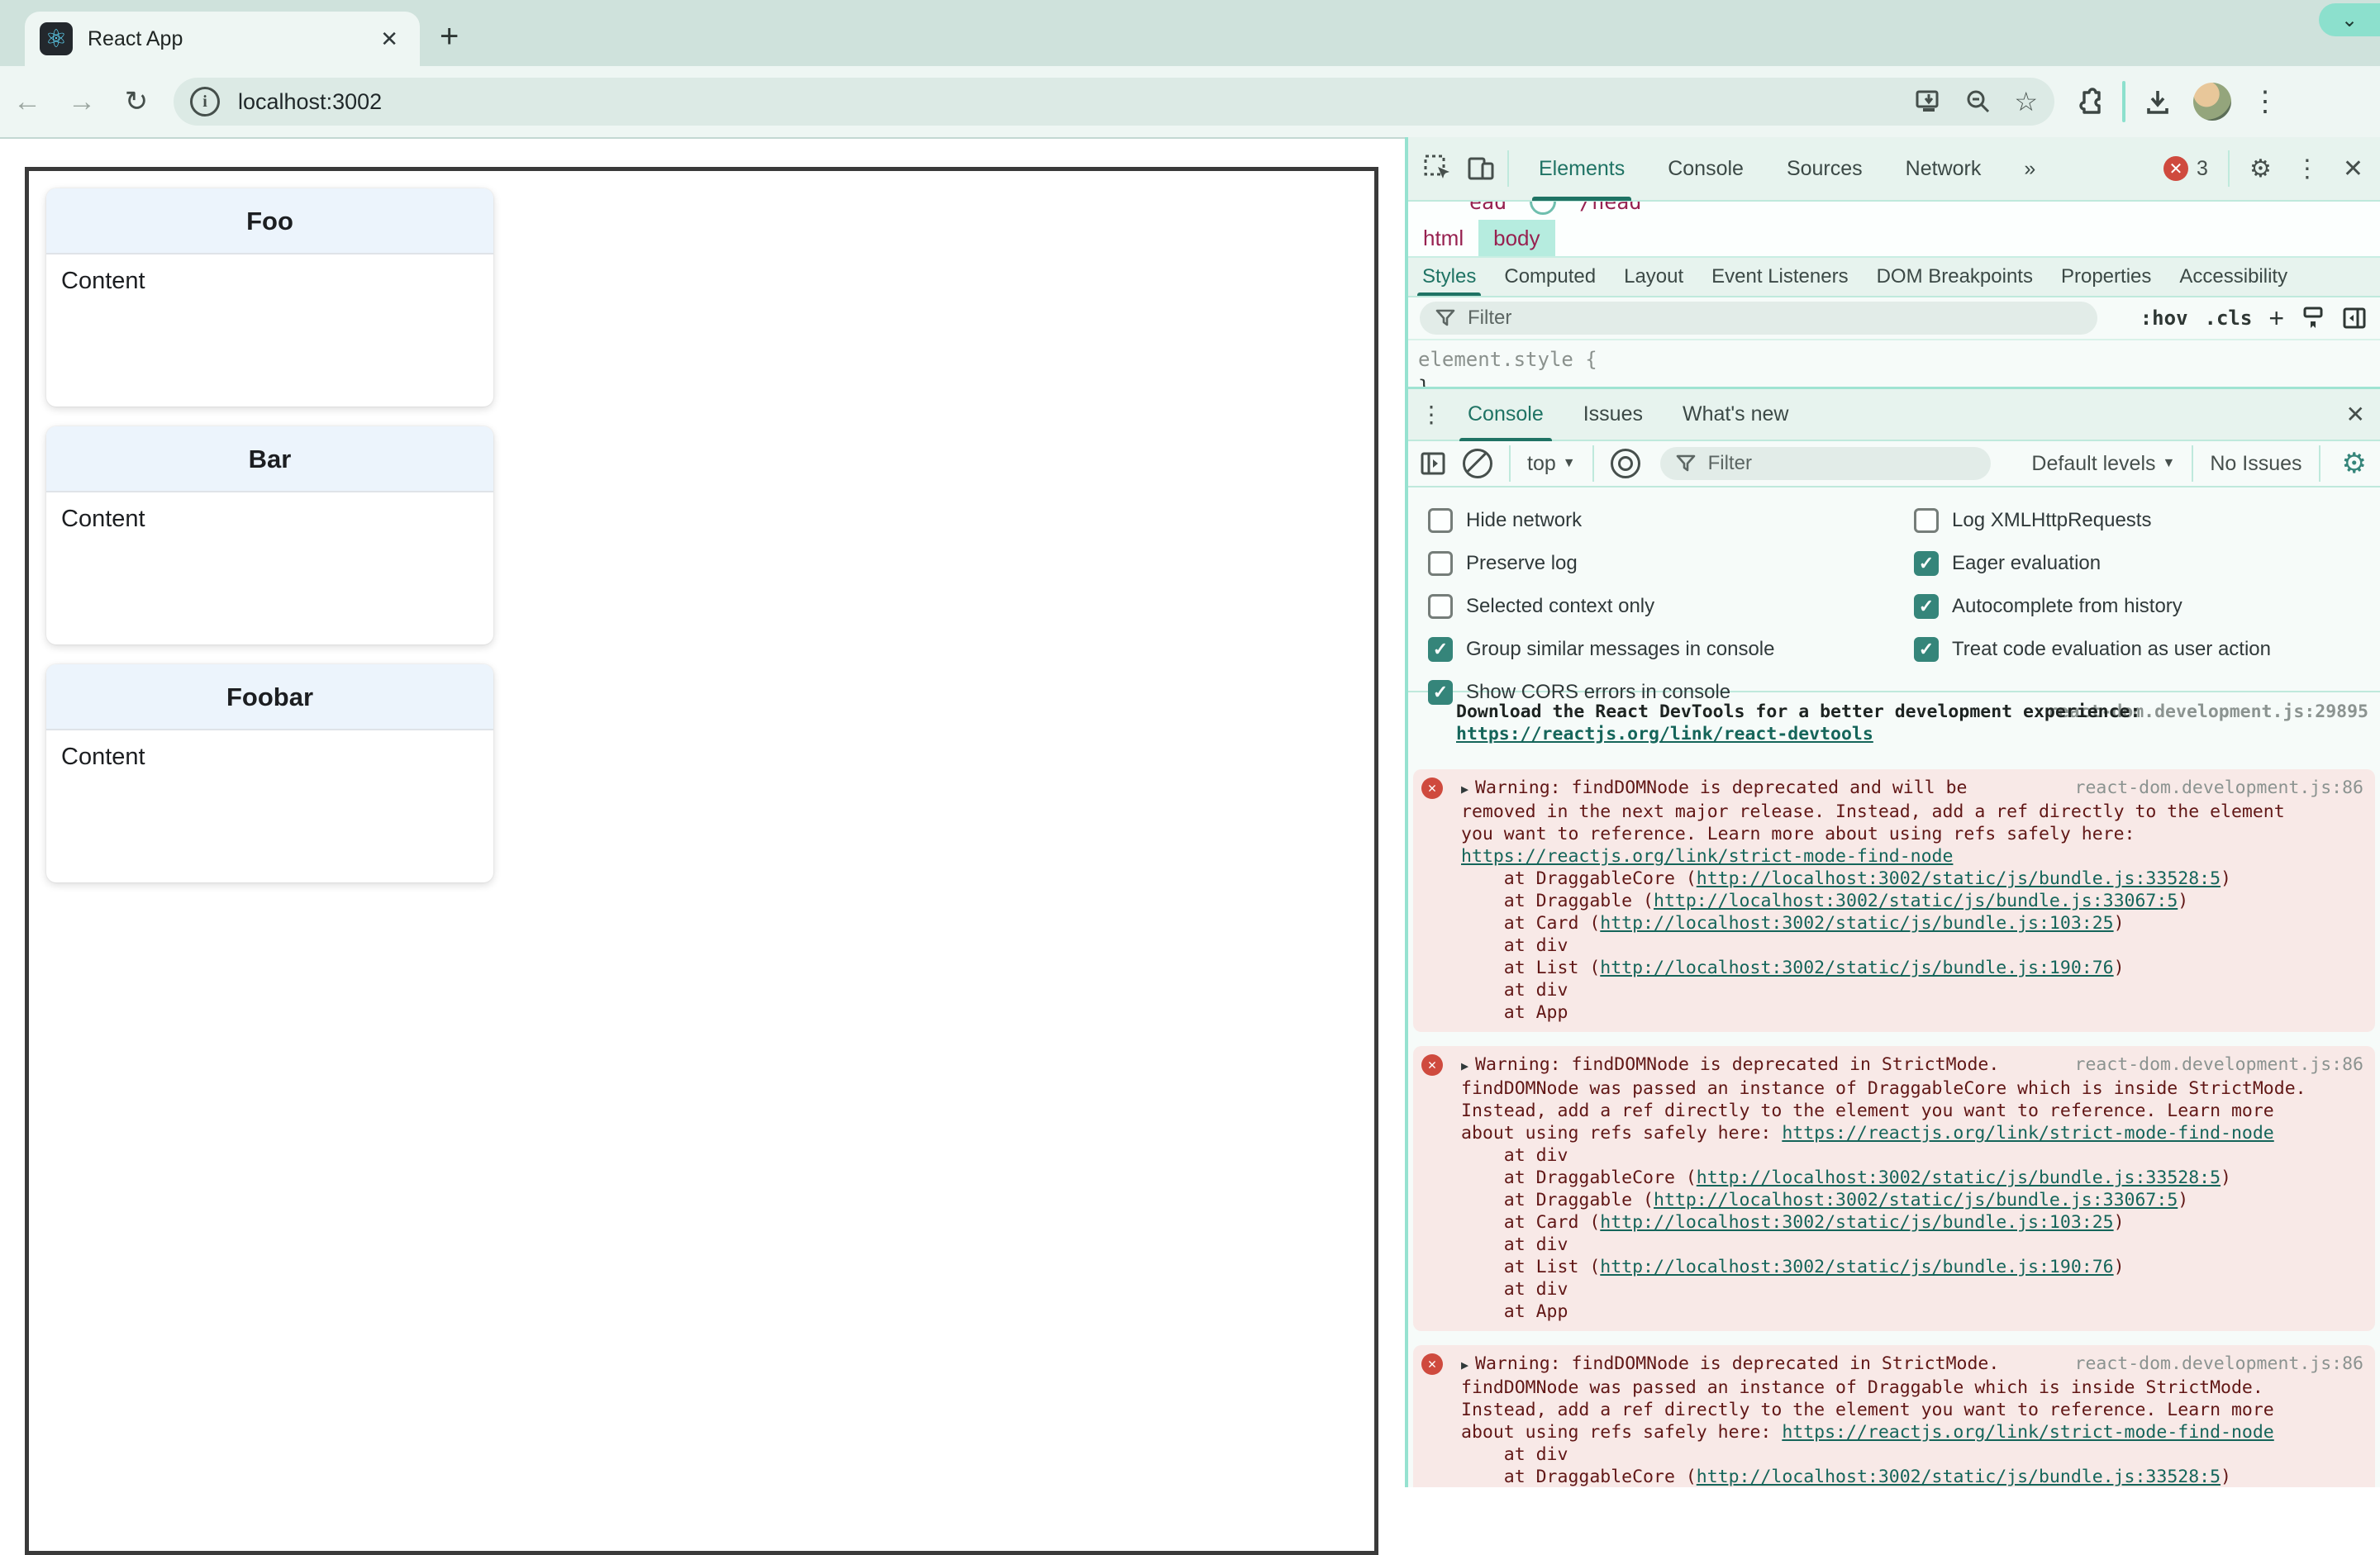 The image size is (2380, 1555). What do you see at coordinates (269, 697) in the screenshot?
I see `card-title: Foobar` at bounding box center [269, 697].